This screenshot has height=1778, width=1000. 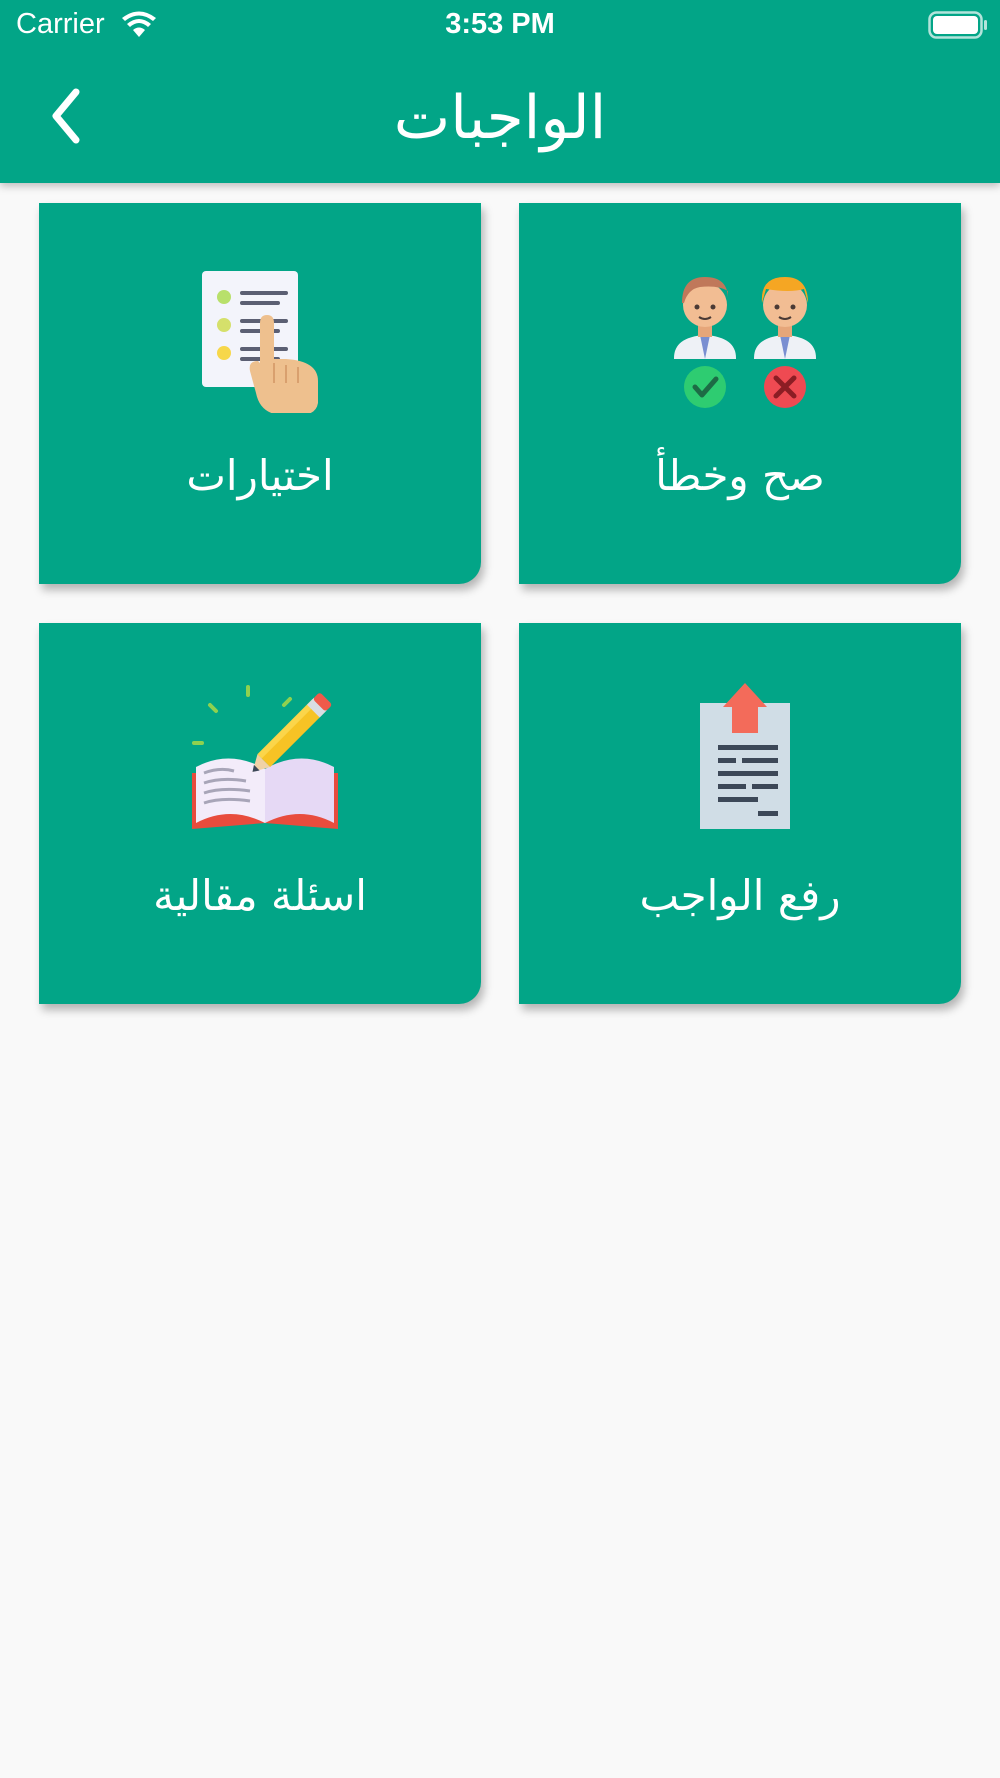 I want to click on page-title: الواجبات, so click(x=500, y=118).